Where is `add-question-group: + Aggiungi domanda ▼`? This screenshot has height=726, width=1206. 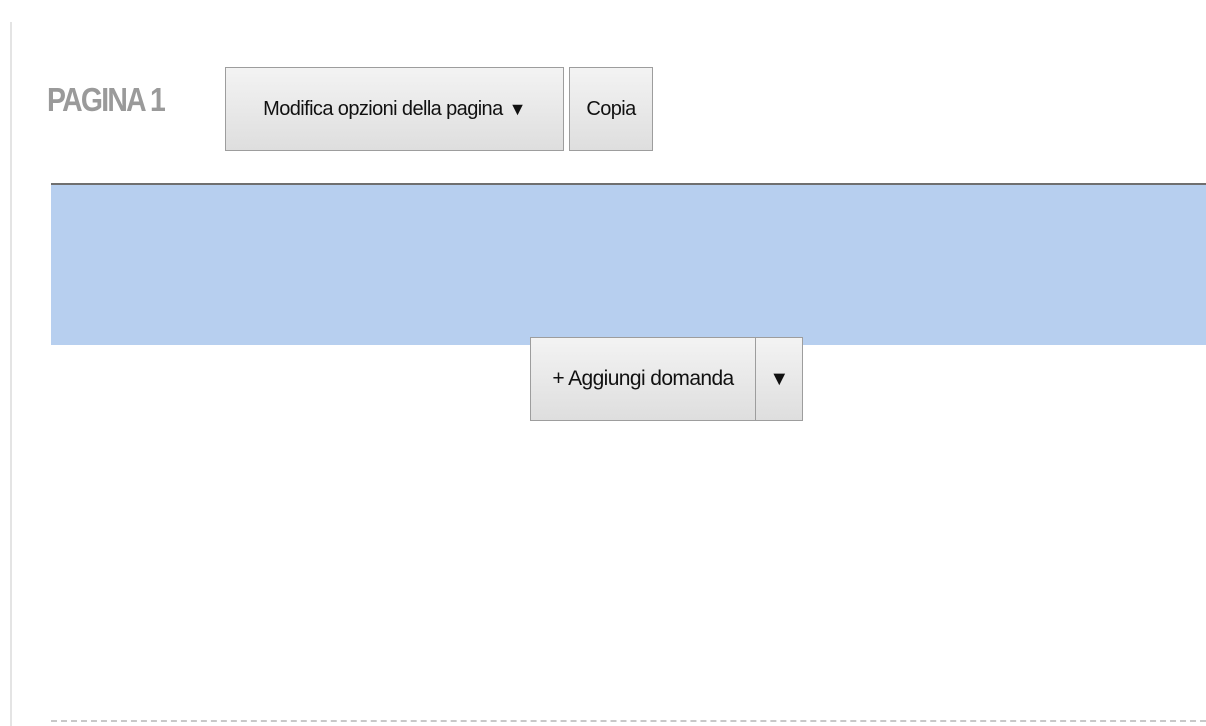 add-question-group: + Aggiungi domanda ▼ is located at coordinates (666, 380).